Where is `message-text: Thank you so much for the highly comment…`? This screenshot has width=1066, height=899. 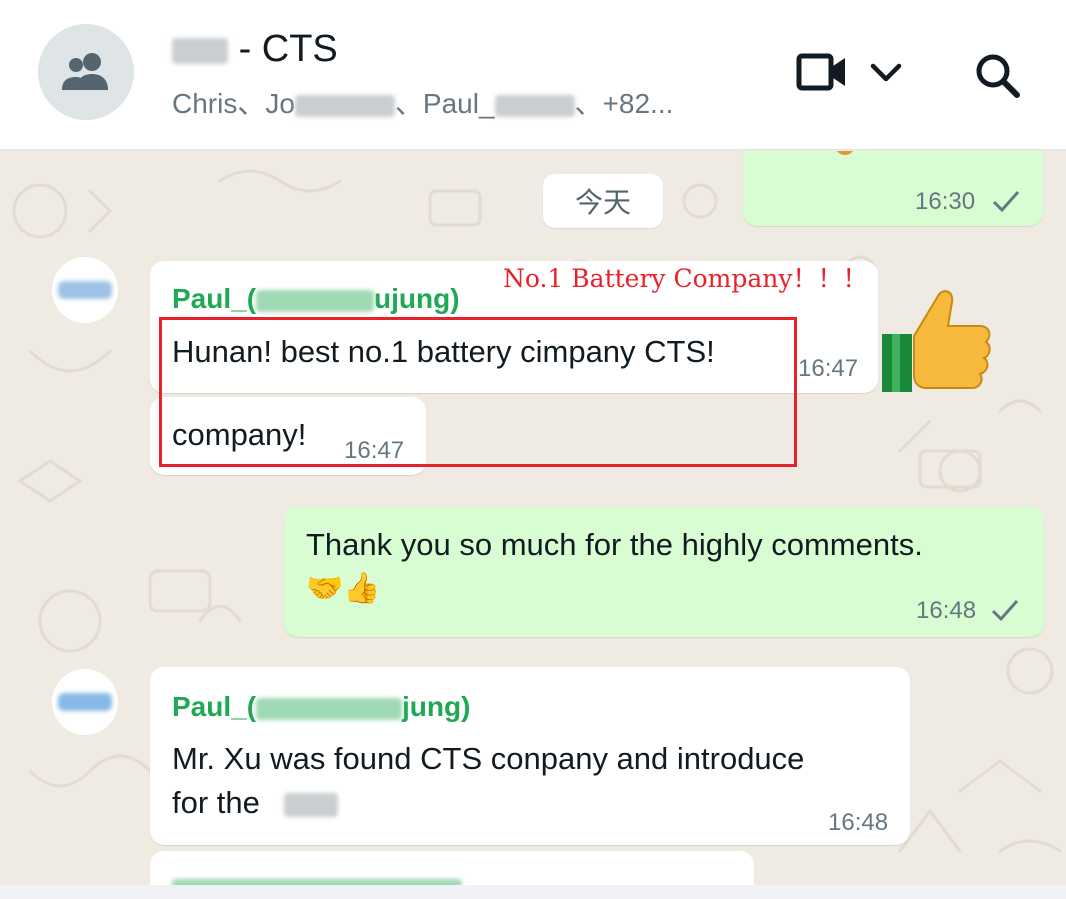 message-text: Thank you so much for the highly comment… is located at coordinates (614, 544).